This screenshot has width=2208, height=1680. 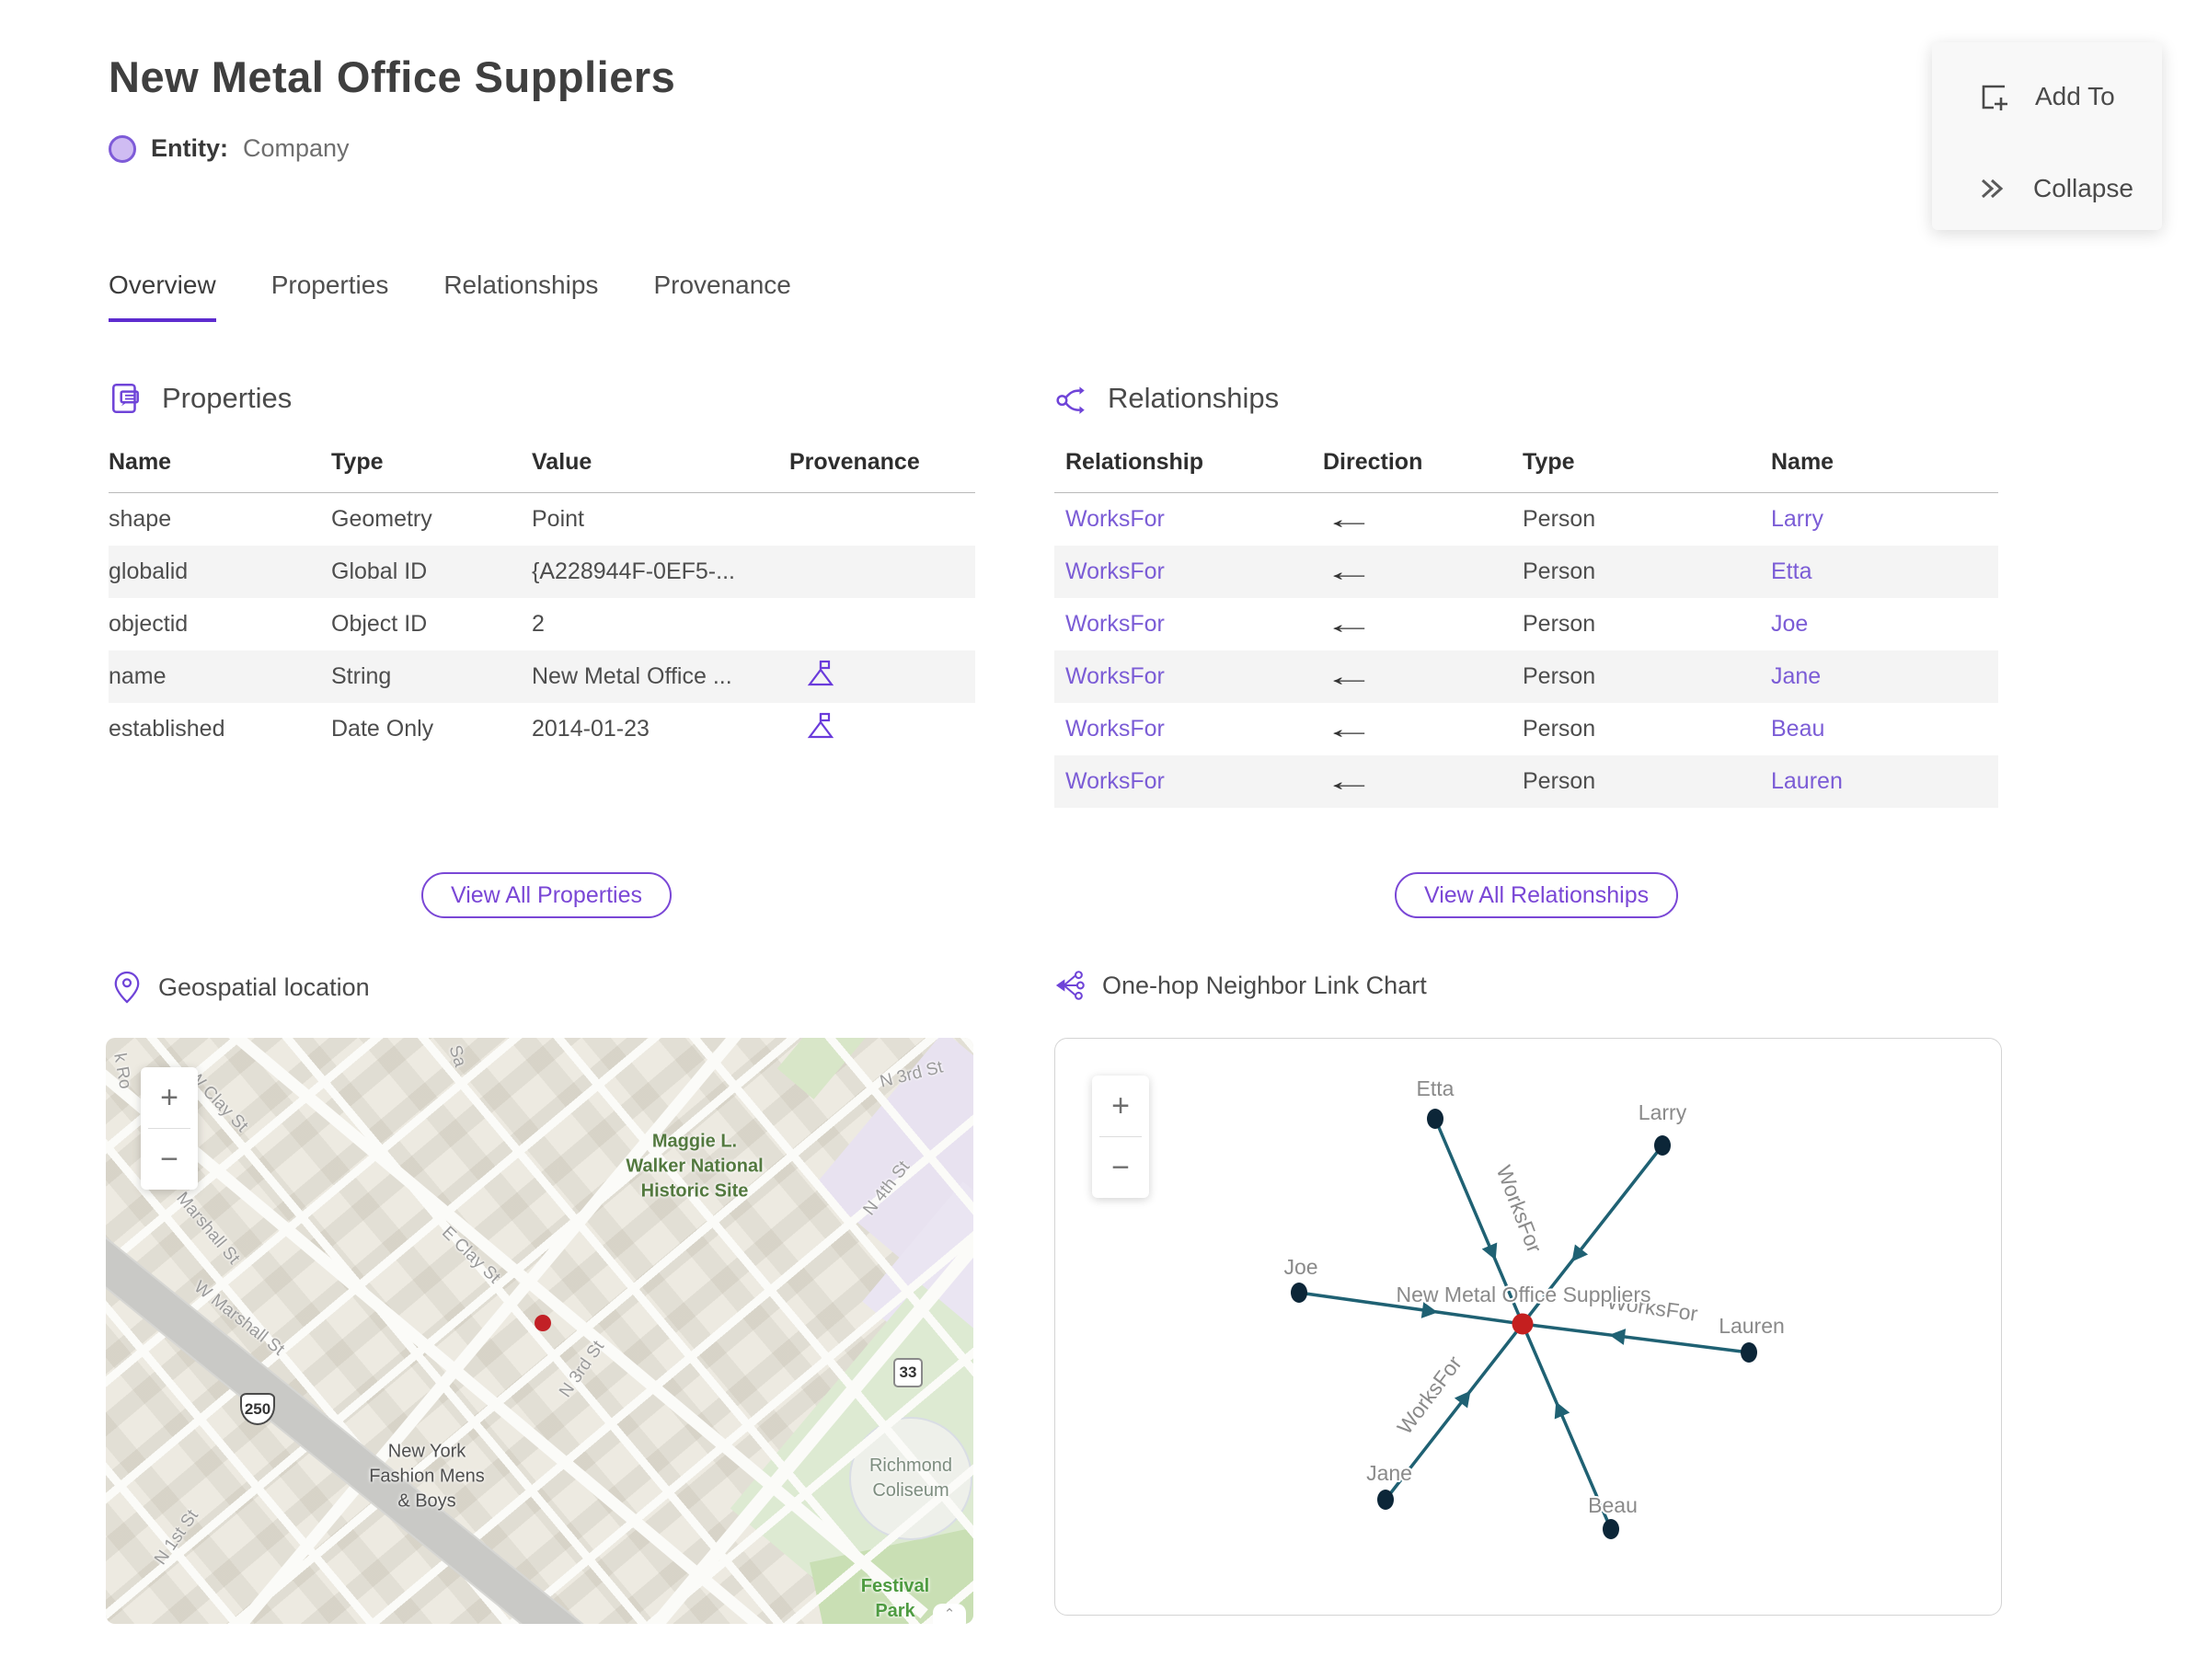 I want to click on add-to-label: Add To, so click(x=2075, y=96).